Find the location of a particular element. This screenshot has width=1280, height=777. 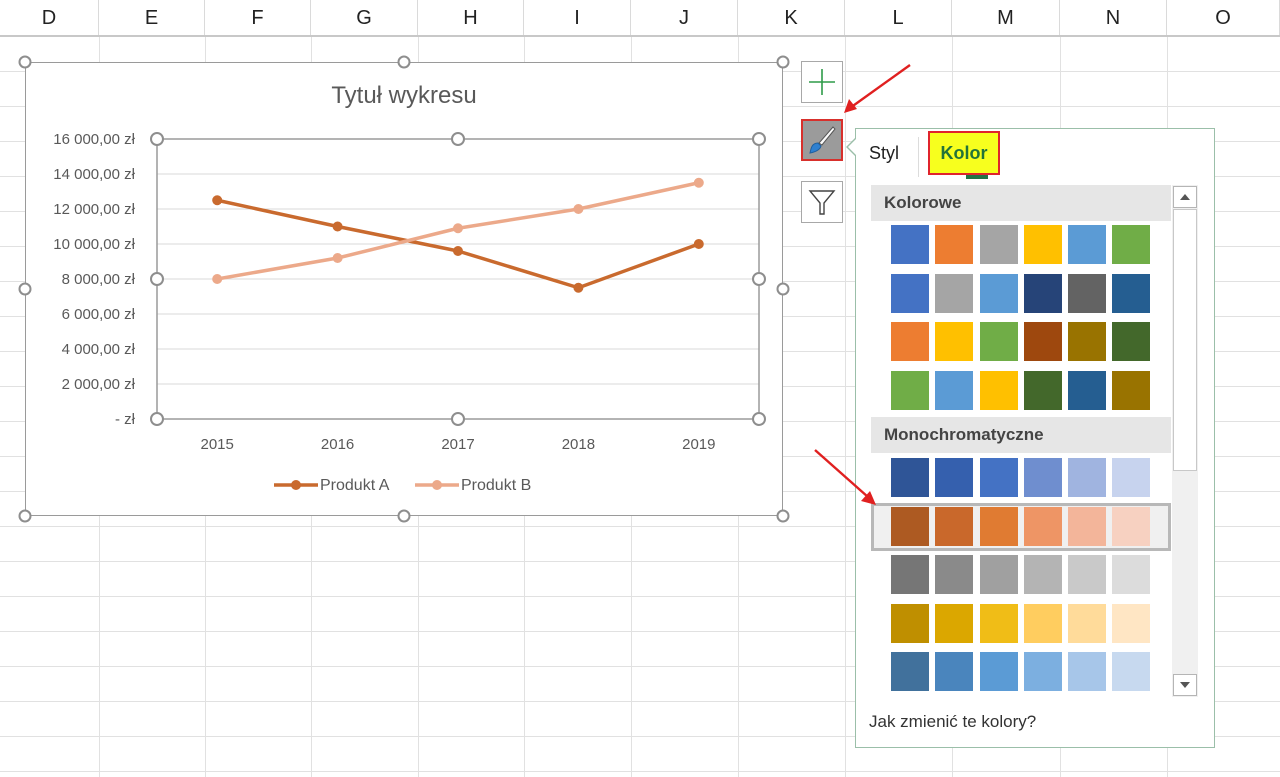

scroll-down-button is located at coordinates (1185, 685).